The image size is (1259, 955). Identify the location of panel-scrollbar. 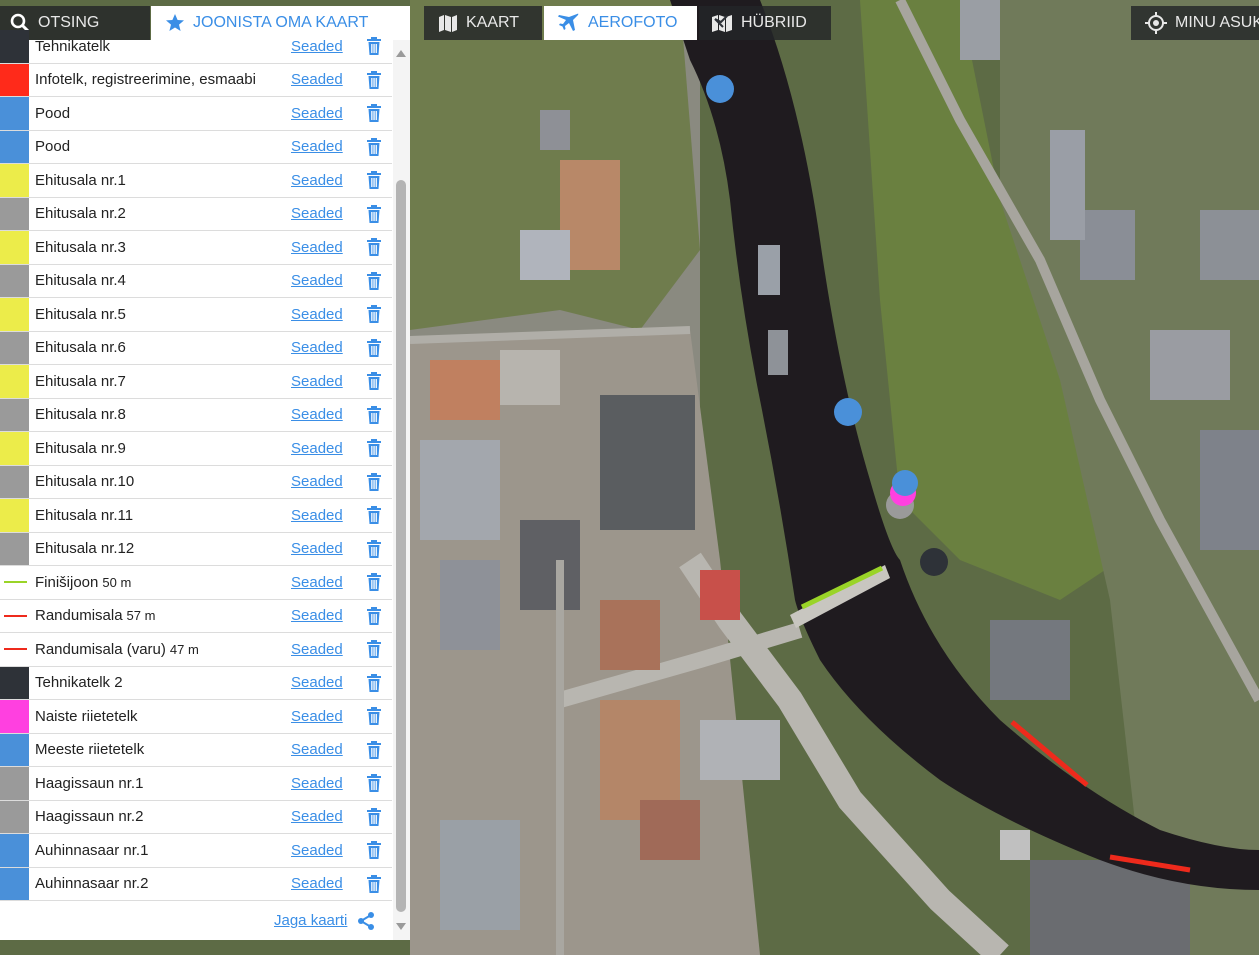
(401, 490).